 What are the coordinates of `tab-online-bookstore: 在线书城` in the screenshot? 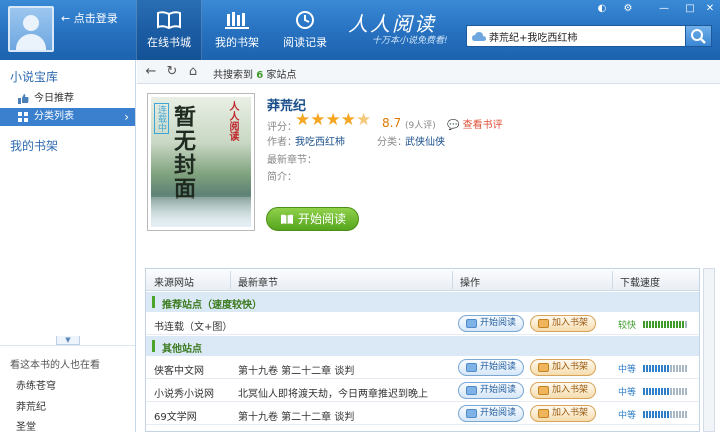 It's located at (169, 30).